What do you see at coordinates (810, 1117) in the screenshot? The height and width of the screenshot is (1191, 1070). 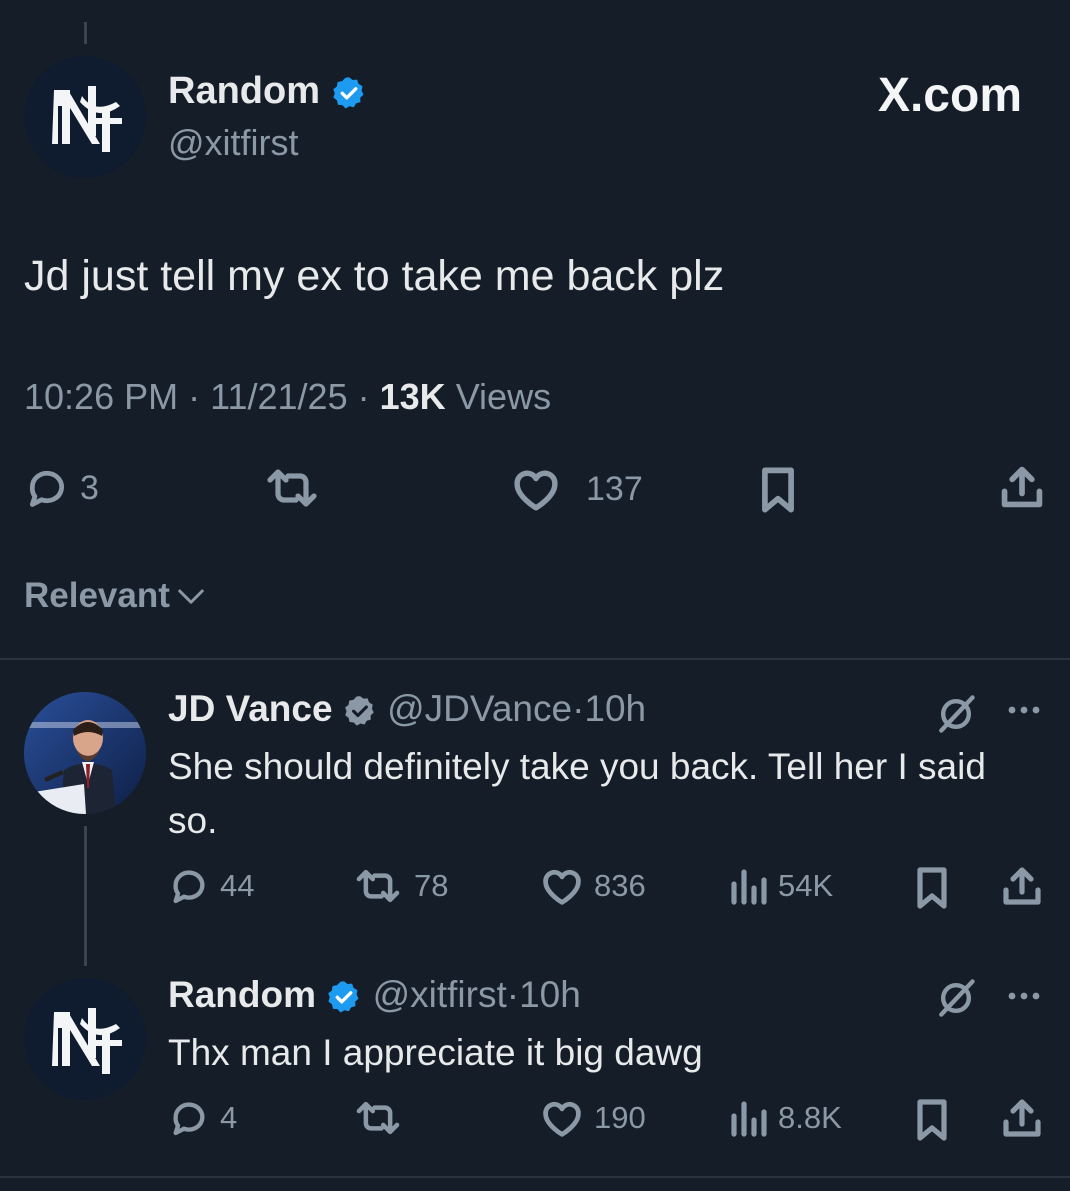 I see `view-count: 8.8K` at bounding box center [810, 1117].